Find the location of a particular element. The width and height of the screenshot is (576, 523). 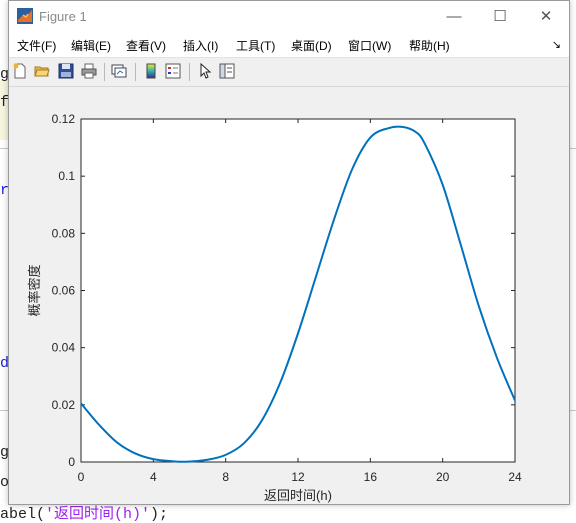

minimize-button: — is located at coordinates (454, 17).